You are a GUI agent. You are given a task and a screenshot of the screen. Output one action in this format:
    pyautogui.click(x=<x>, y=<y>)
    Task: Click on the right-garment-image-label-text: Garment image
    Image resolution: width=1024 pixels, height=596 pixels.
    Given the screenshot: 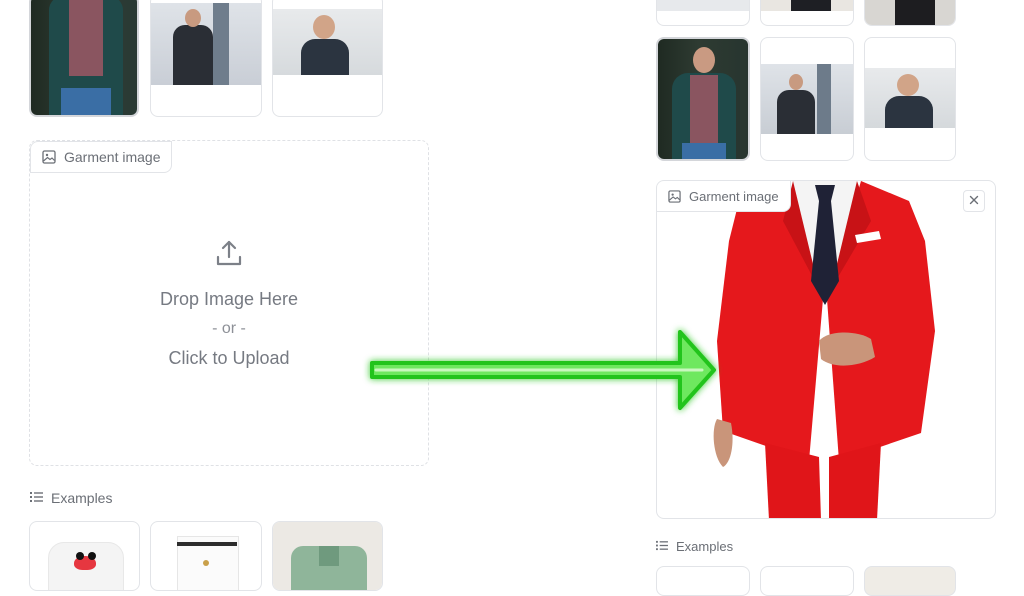 What is the action you would take?
    pyautogui.click(x=734, y=196)
    